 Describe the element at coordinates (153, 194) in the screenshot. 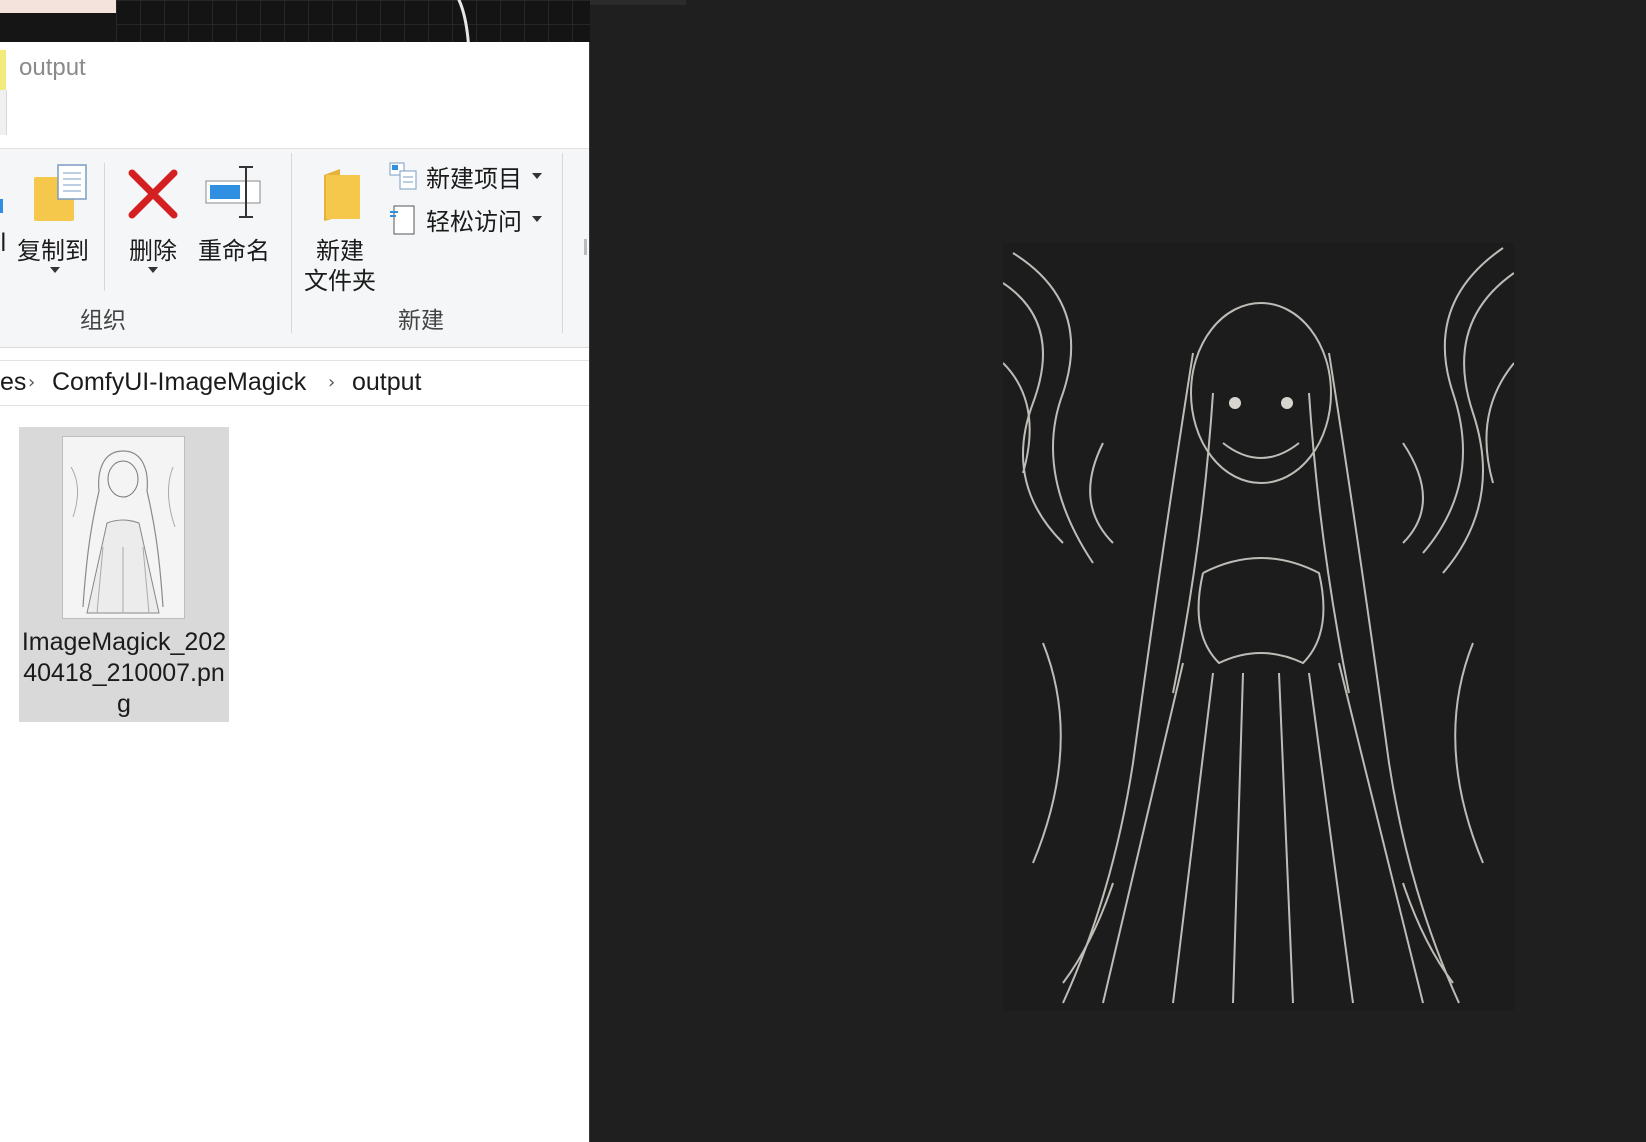

I see `delete-icon` at that location.